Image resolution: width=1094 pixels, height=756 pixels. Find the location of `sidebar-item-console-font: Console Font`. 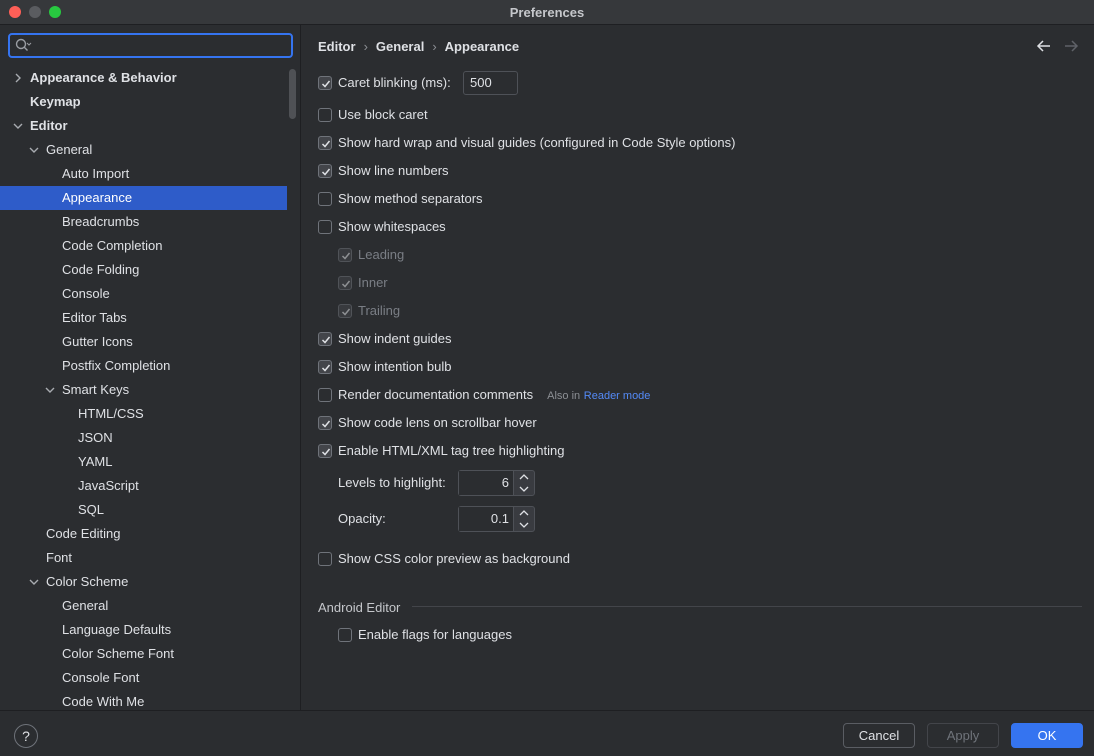

sidebar-item-console-font: Console Font is located at coordinates (143, 678).